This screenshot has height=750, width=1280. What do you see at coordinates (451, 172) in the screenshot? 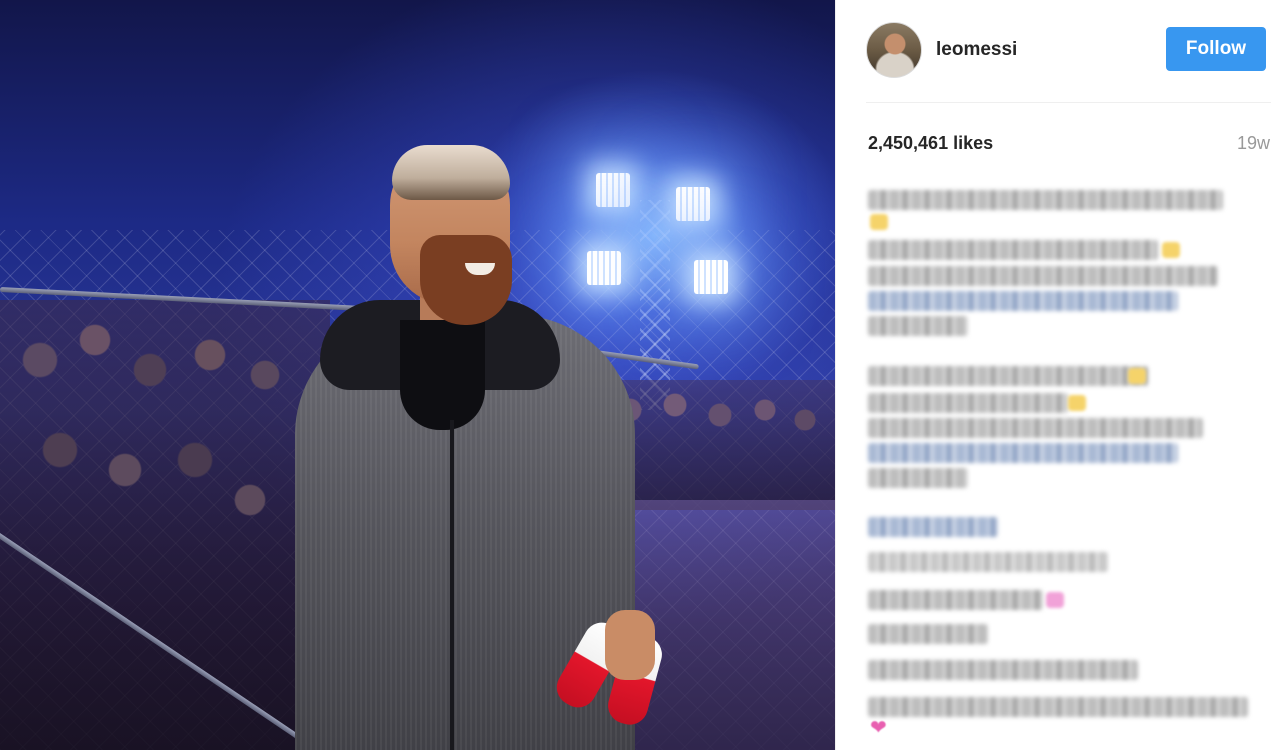
I see `hair` at bounding box center [451, 172].